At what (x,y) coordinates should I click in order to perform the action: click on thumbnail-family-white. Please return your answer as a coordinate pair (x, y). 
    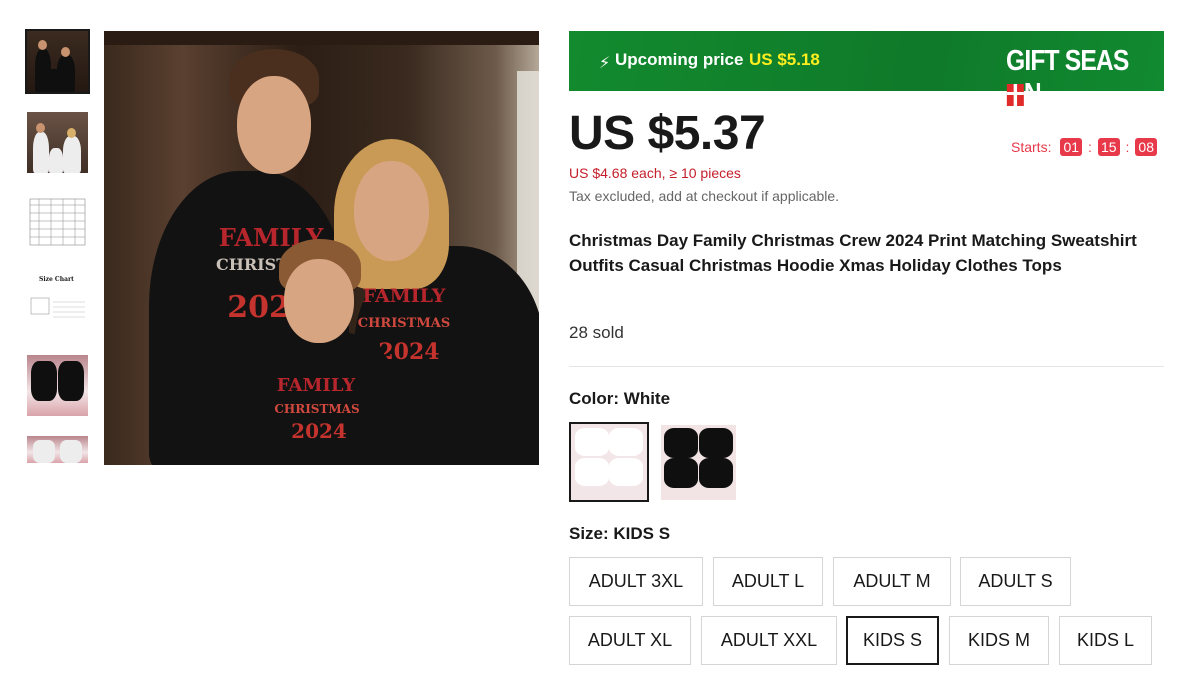
    Looking at the image, I should click on (57, 142).